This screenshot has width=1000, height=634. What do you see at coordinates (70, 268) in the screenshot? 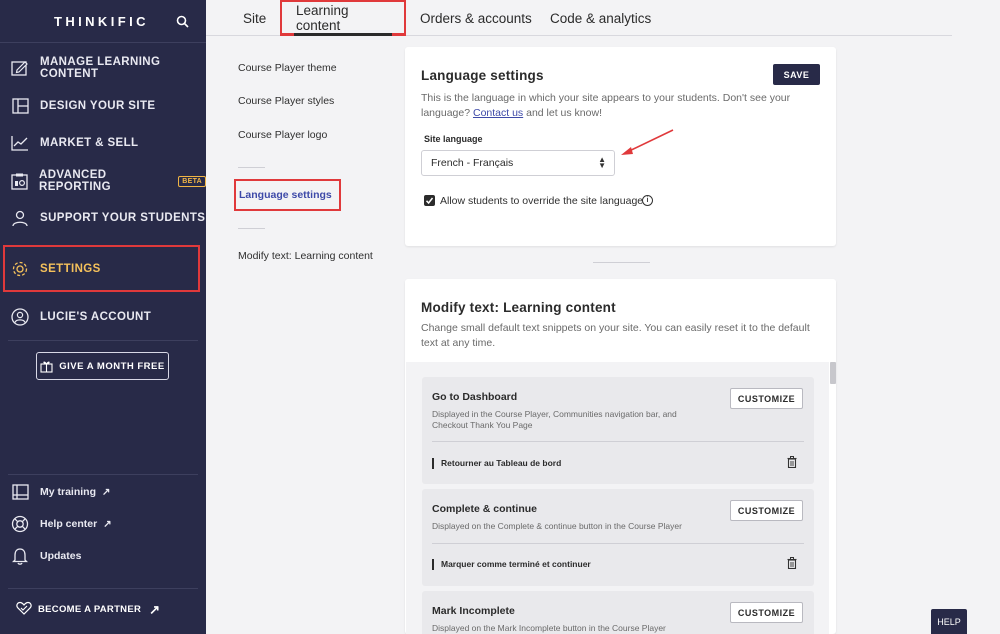
I see `sidebar-item-label: SETTINGS` at bounding box center [70, 268].